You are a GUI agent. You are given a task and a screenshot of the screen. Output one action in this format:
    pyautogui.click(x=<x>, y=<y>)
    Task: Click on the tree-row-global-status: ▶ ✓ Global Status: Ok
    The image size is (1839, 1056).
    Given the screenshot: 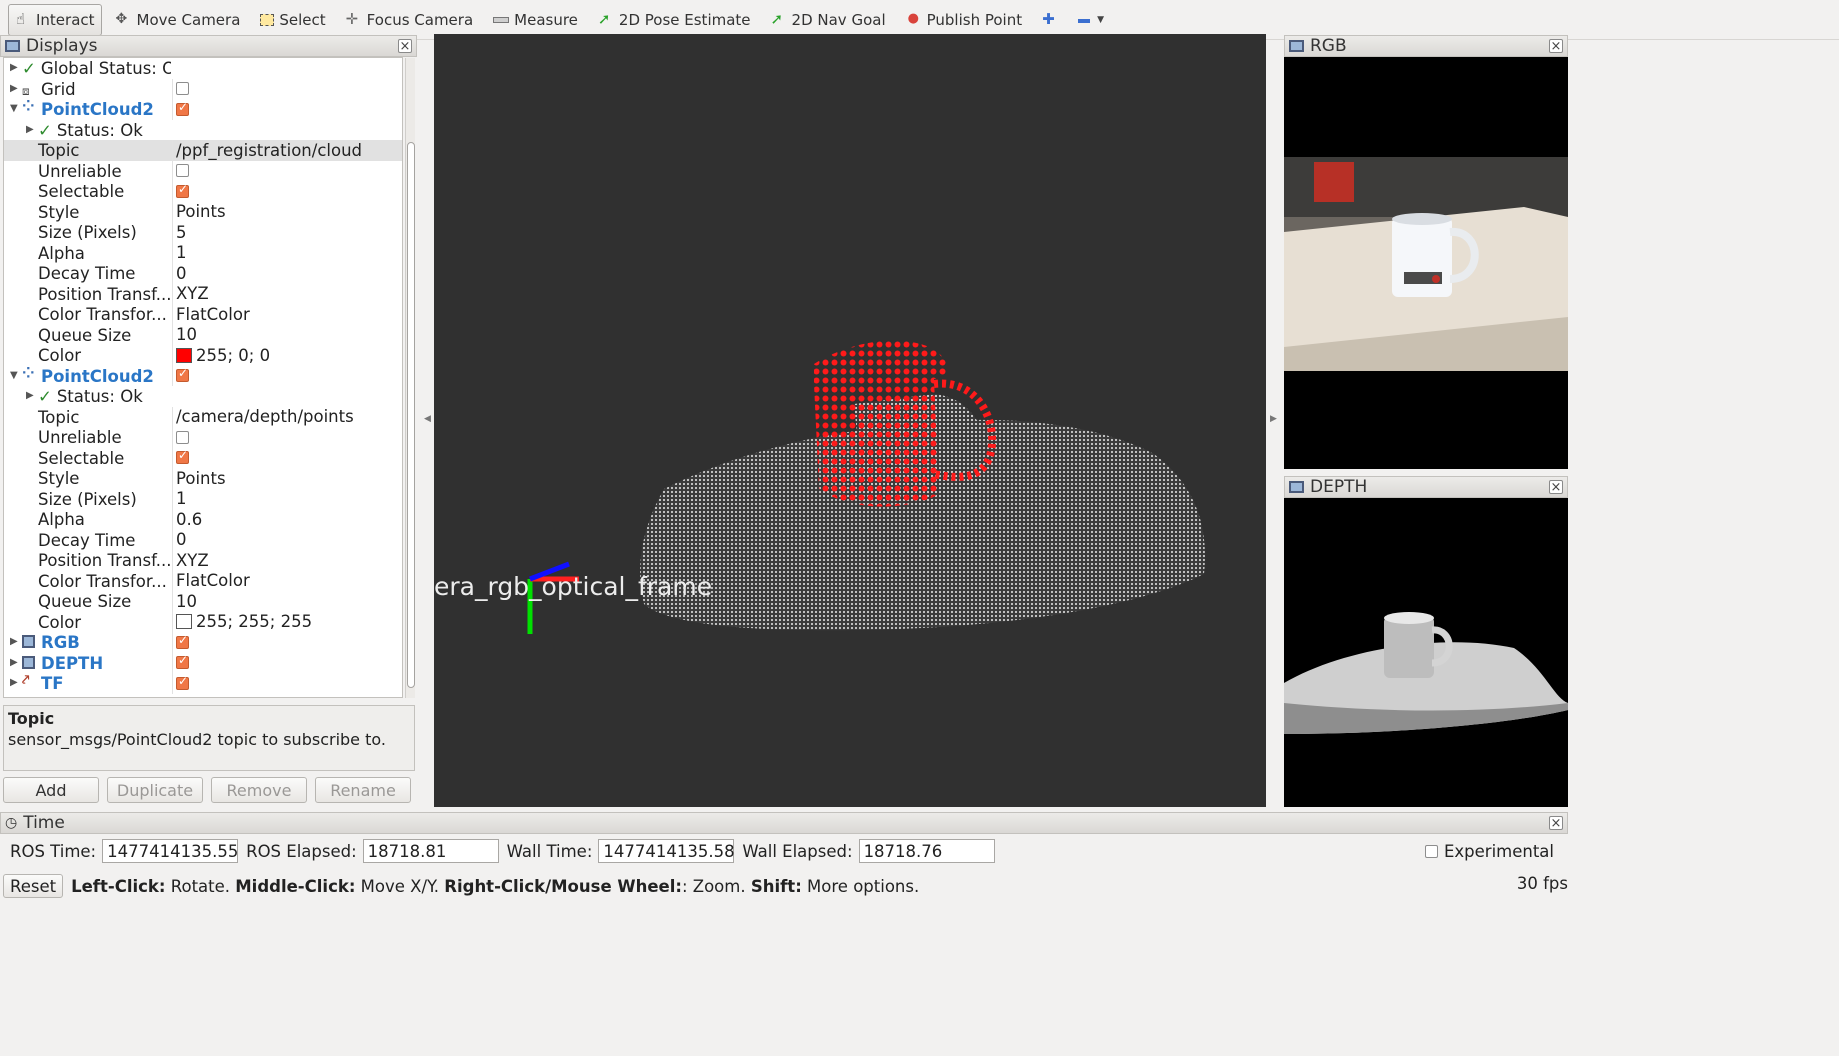 What is the action you would take?
    pyautogui.click(x=203, y=68)
    